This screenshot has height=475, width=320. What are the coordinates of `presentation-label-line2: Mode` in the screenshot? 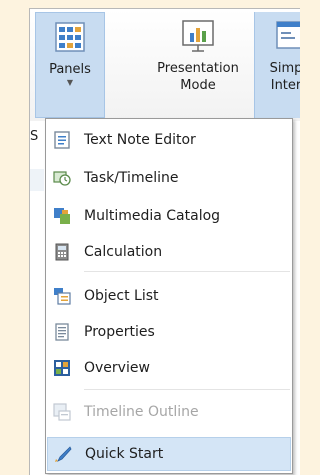 It's located at (198, 85).